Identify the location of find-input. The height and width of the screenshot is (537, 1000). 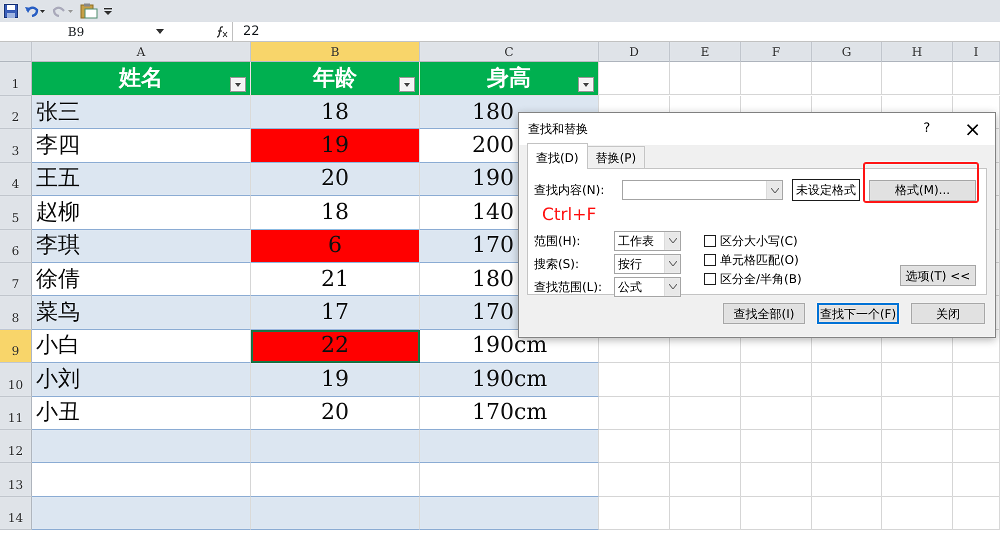
(702, 190).